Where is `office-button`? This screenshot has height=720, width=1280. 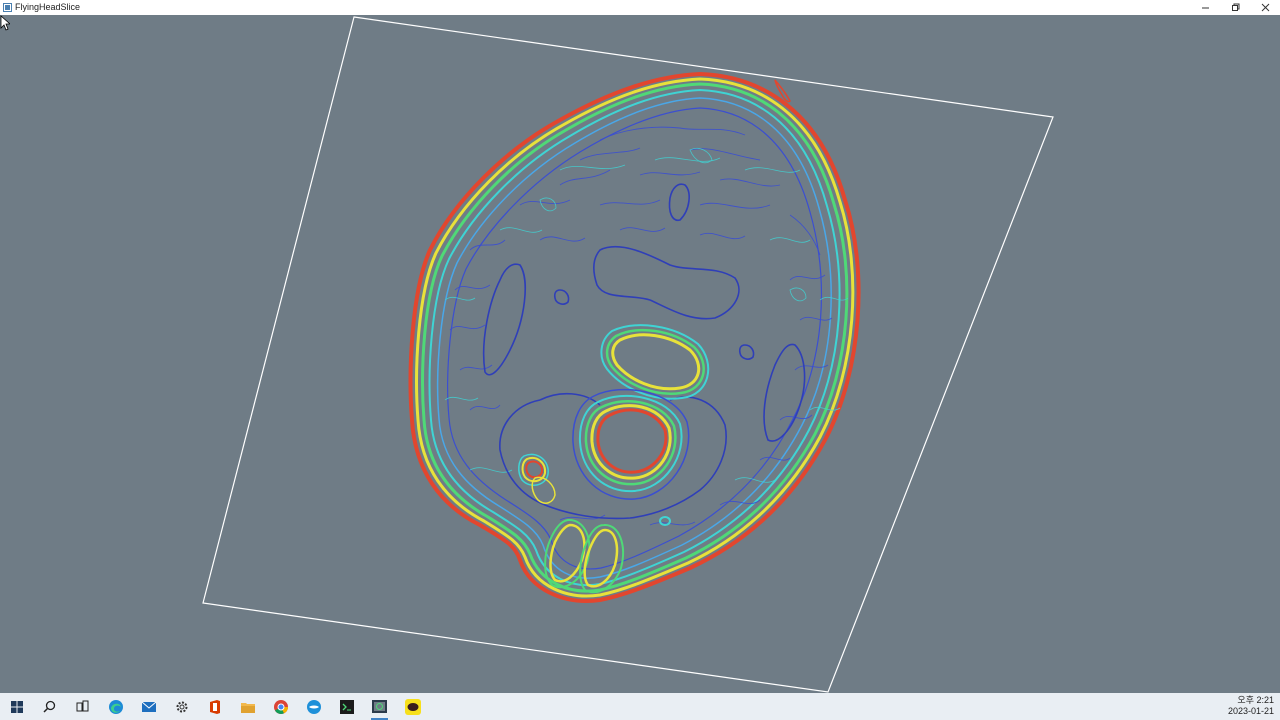
office-button is located at coordinates (214, 706).